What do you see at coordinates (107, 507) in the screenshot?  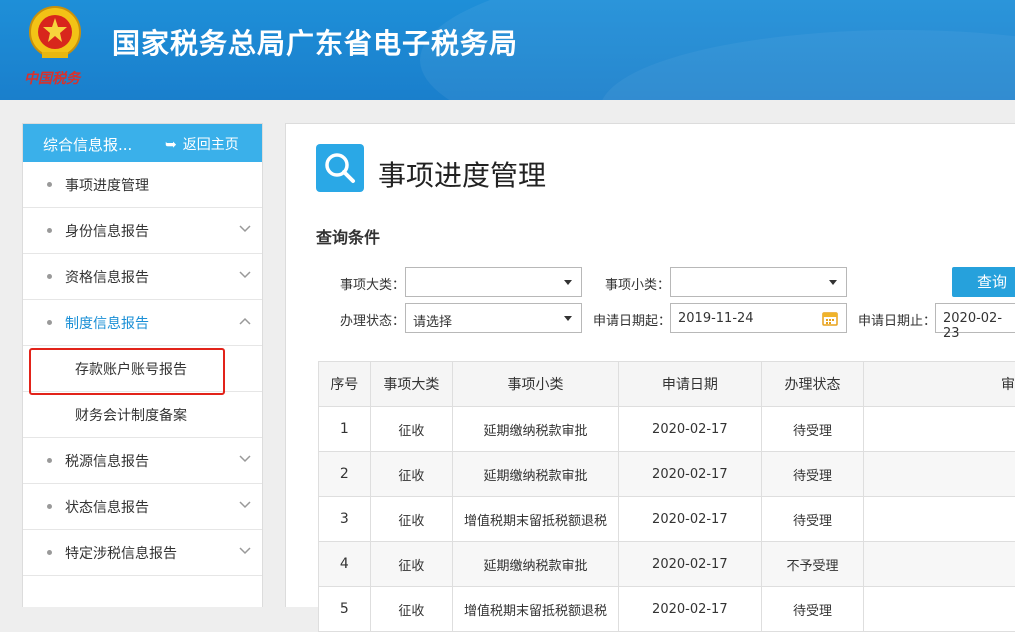 I see `sidebar-item-label: 状态信息报告` at bounding box center [107, 507].